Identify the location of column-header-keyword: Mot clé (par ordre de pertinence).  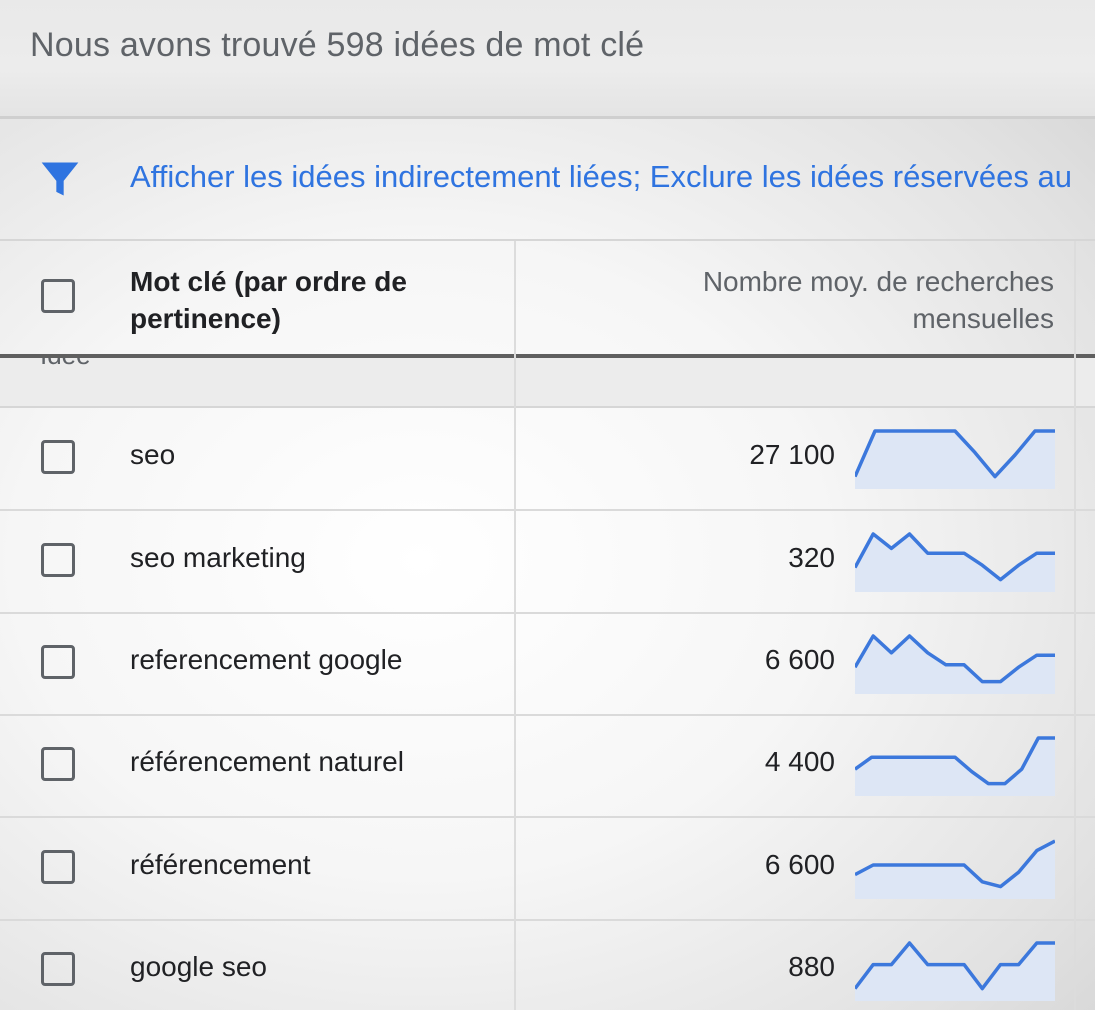
(315, 300).